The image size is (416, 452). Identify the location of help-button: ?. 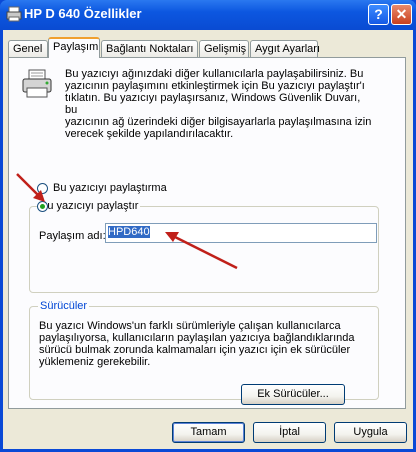
(378, 14).